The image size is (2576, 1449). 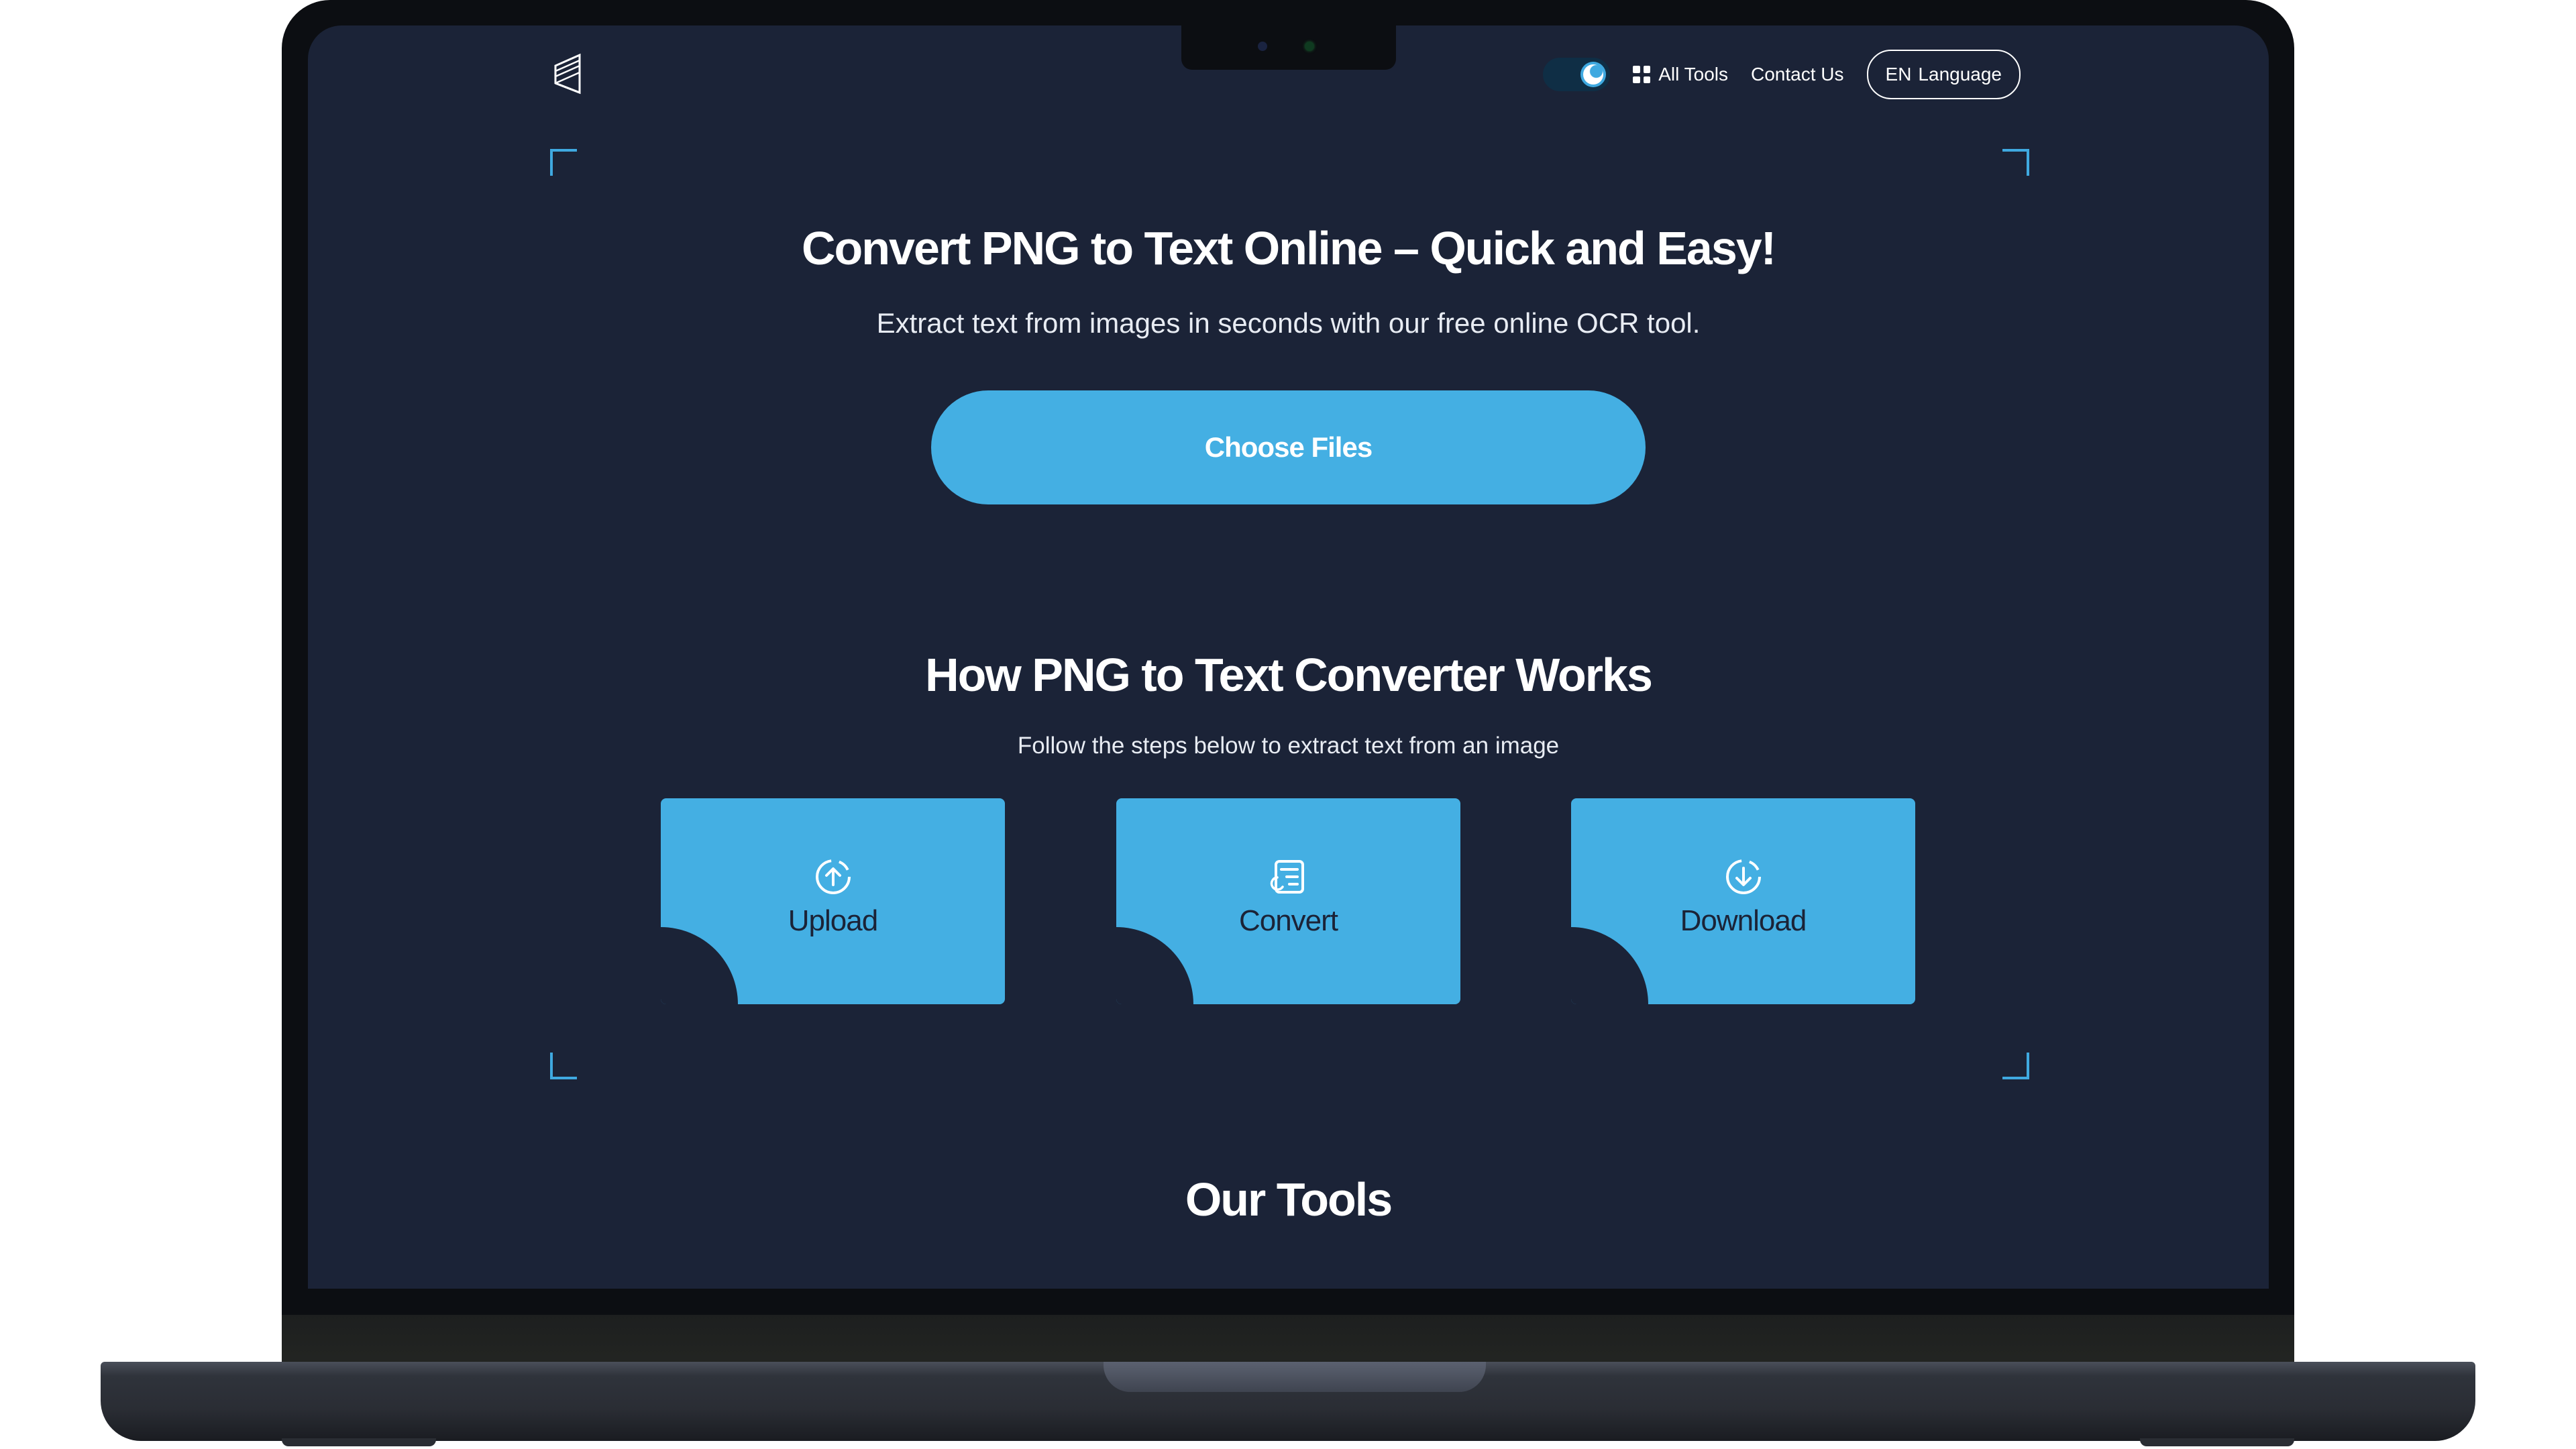 What do you see at coordinates (1288, 920) in the screenshot?
I see `step-label: Convert` at bounding box center [1288, 920].